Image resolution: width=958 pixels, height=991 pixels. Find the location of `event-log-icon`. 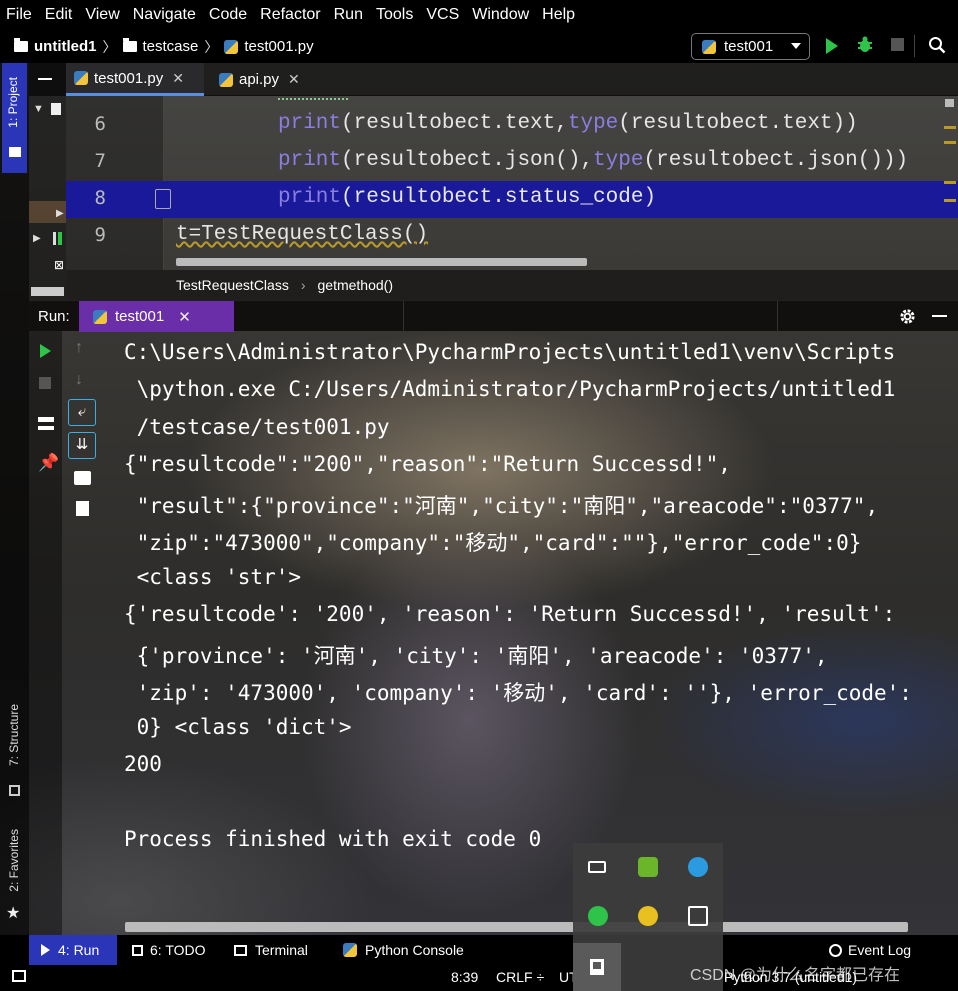

event-log-icon is located at coordinates (835, 950).